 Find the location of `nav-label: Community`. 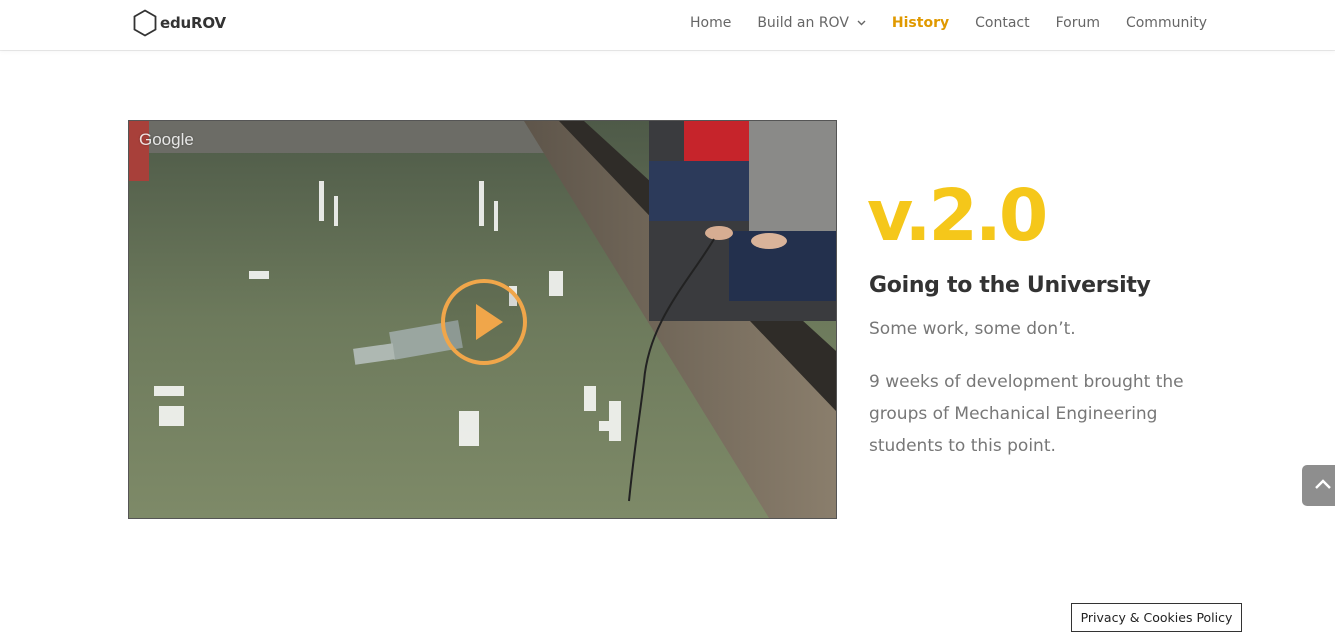

nav-label: Community is located at coordinates (1166, 23).